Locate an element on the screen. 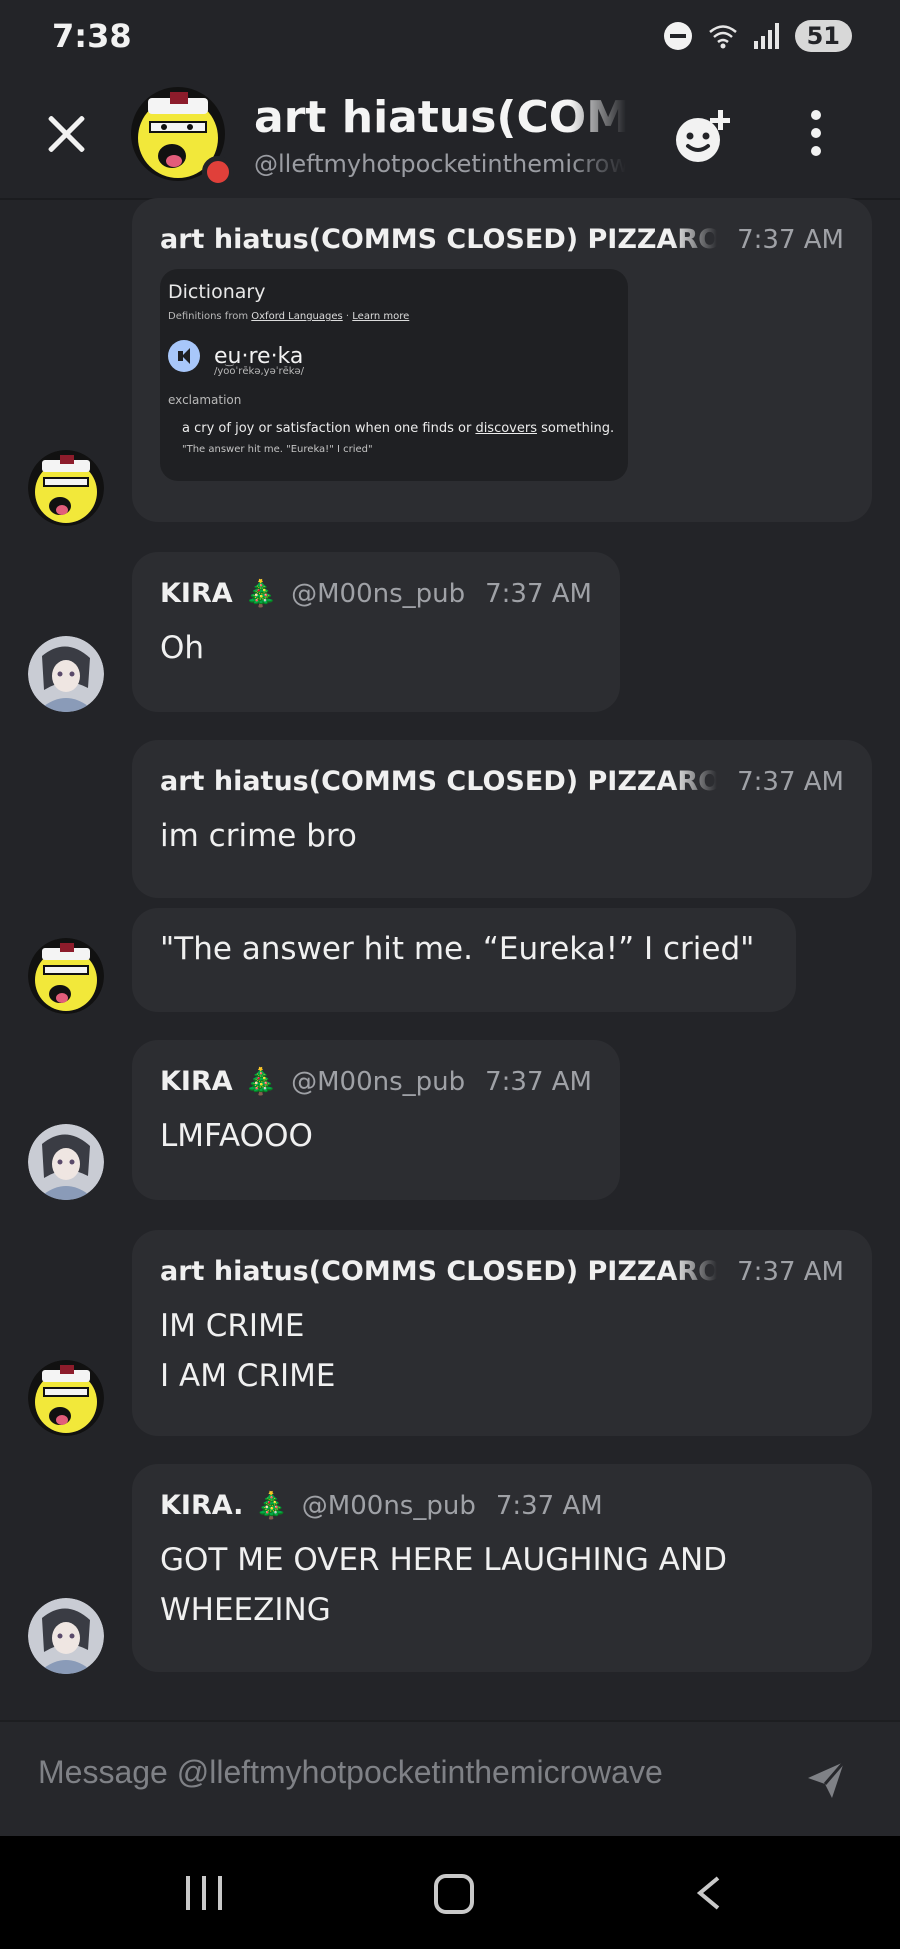  close-button is located at coordinates (66, 134).